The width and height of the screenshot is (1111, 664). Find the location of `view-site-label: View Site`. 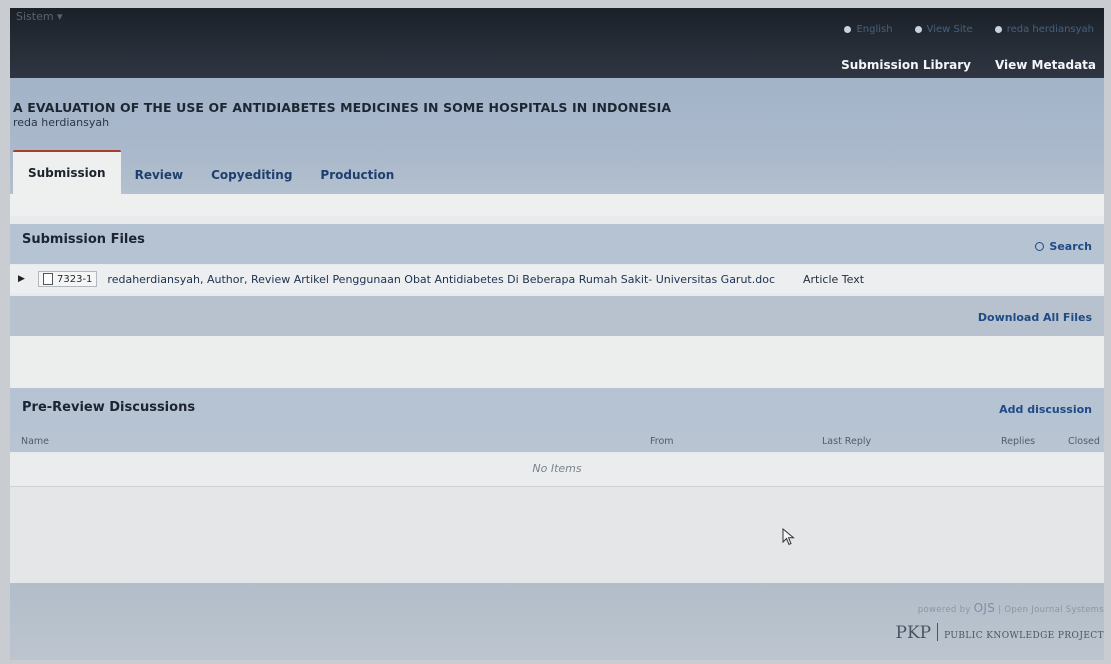

view-site-label: View Site is located at coordinates (949, 29).